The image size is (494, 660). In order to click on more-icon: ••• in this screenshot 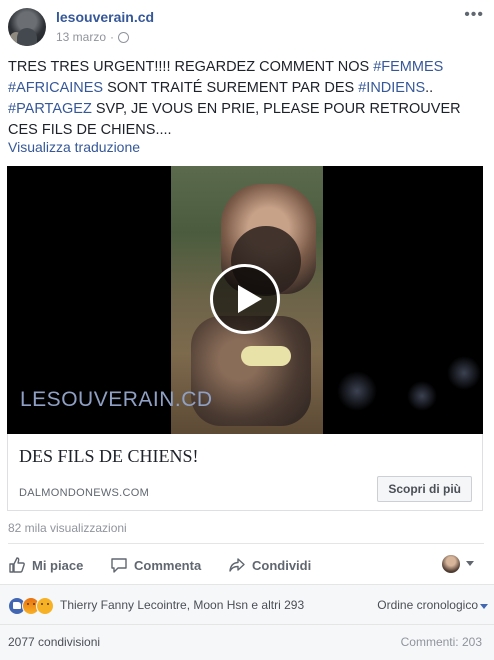, I will do `click(474, 15)`.